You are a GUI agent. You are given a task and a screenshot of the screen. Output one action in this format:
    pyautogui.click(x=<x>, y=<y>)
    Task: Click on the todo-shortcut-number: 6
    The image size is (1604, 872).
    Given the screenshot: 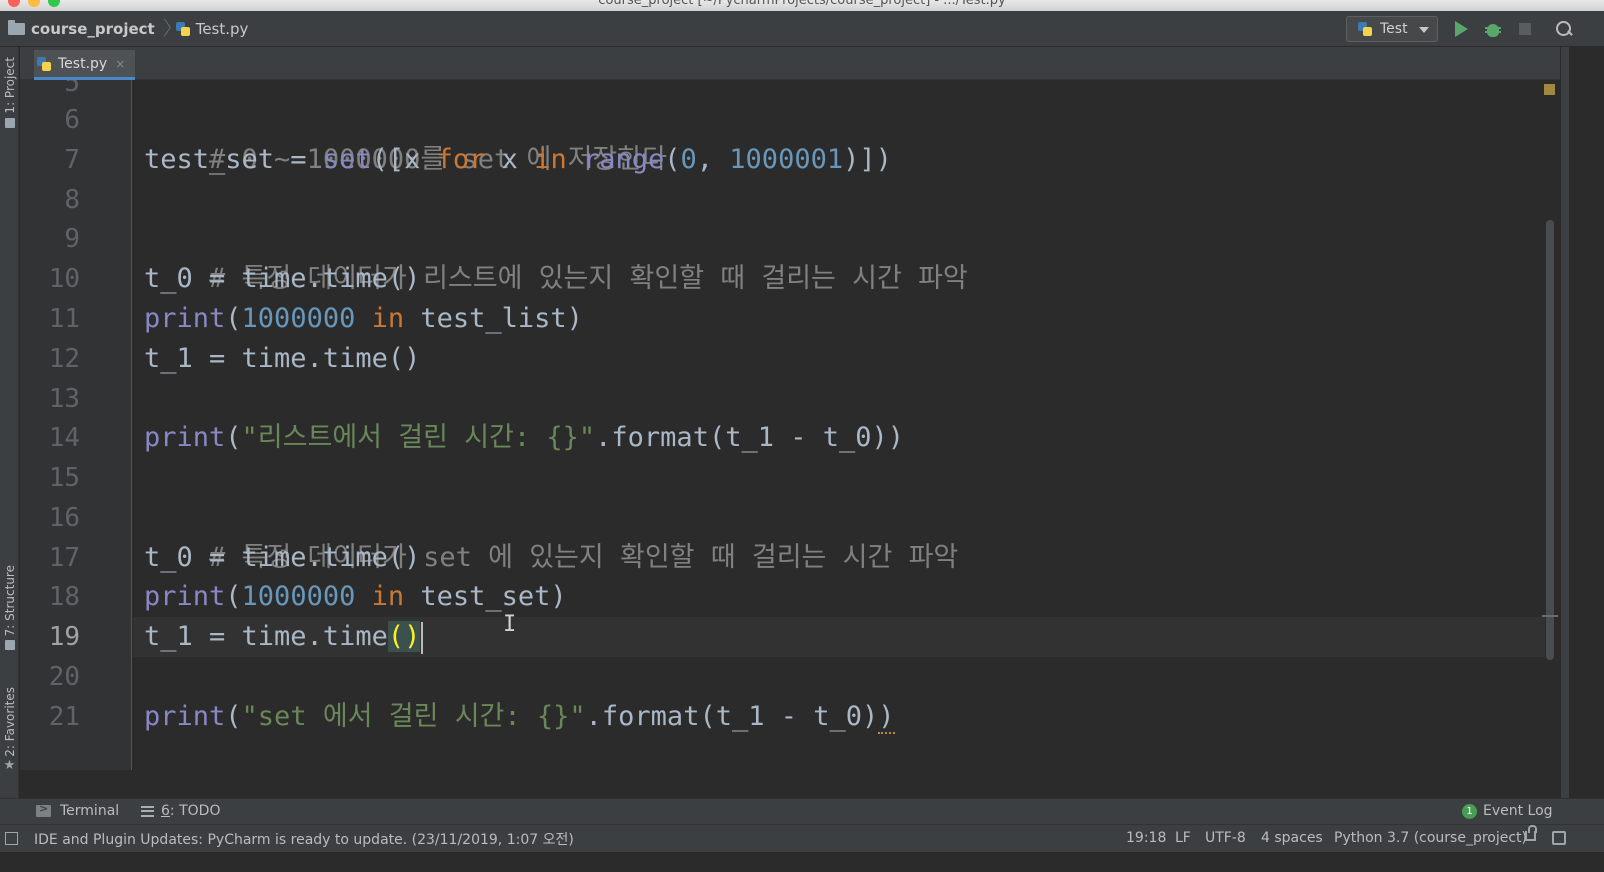 What is the action you would take?
    pyautogui.click(x=165, y=811)
    